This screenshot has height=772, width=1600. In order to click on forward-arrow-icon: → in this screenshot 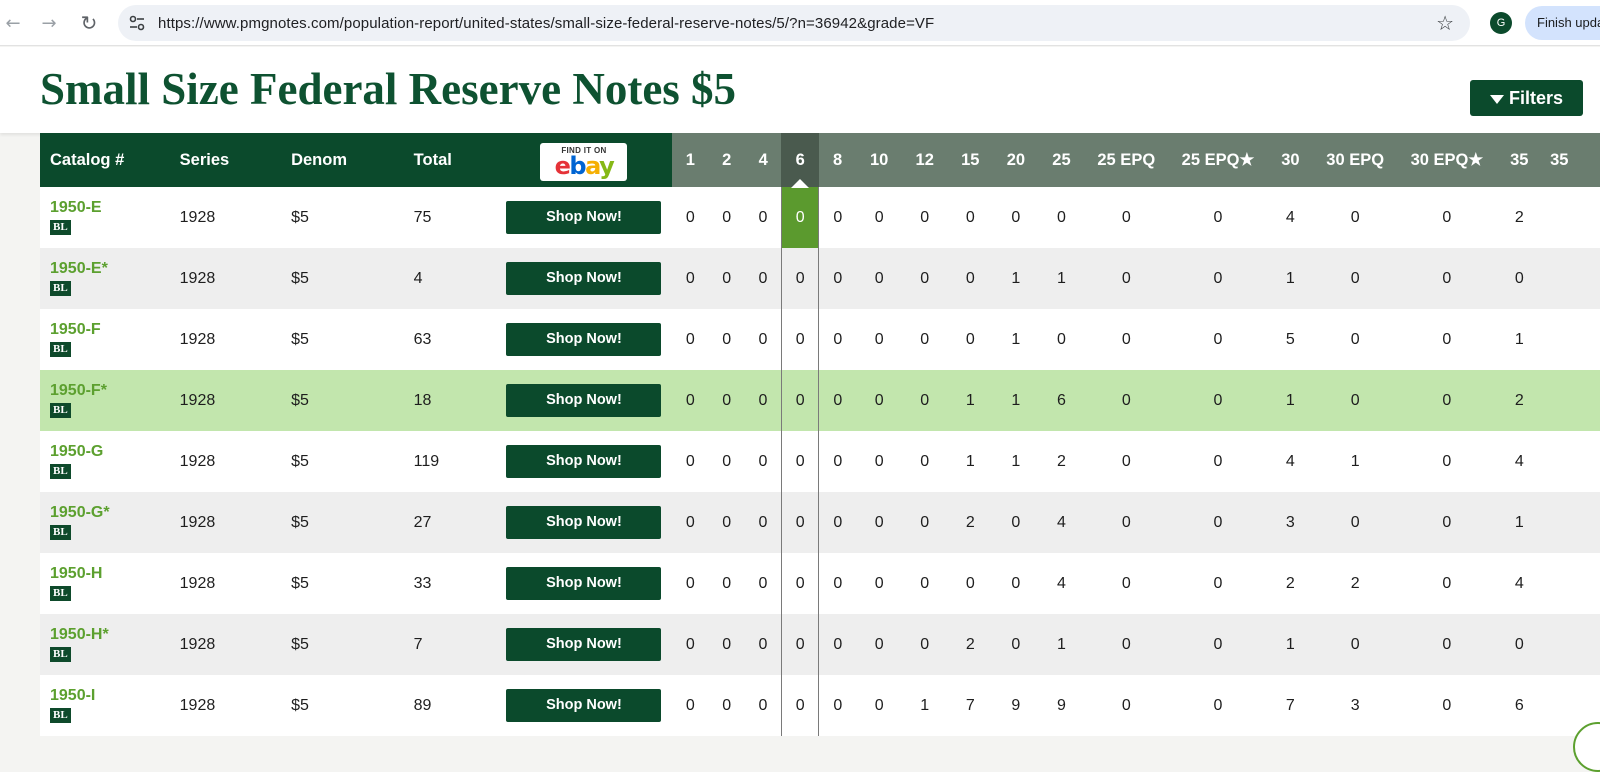, I will do `click(49, 23)`.